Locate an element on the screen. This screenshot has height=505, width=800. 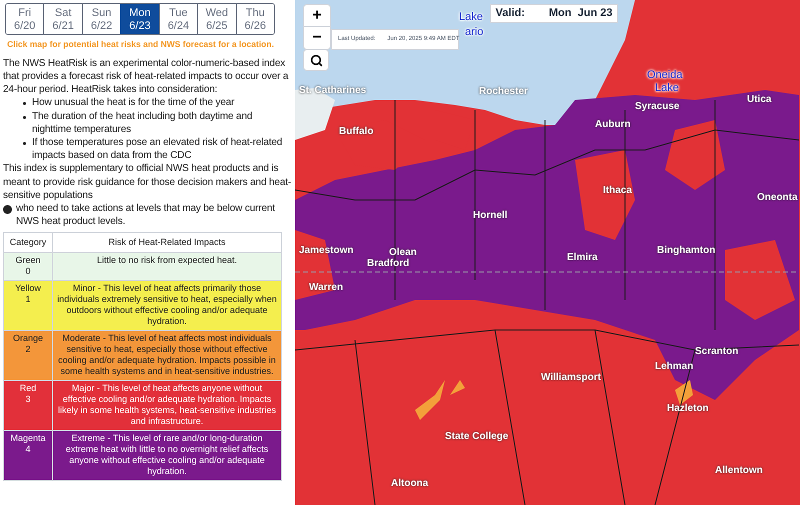
map-hint: Click map for potential heat risks and NWS forecast for a location. is located at coordinates (140, 44).